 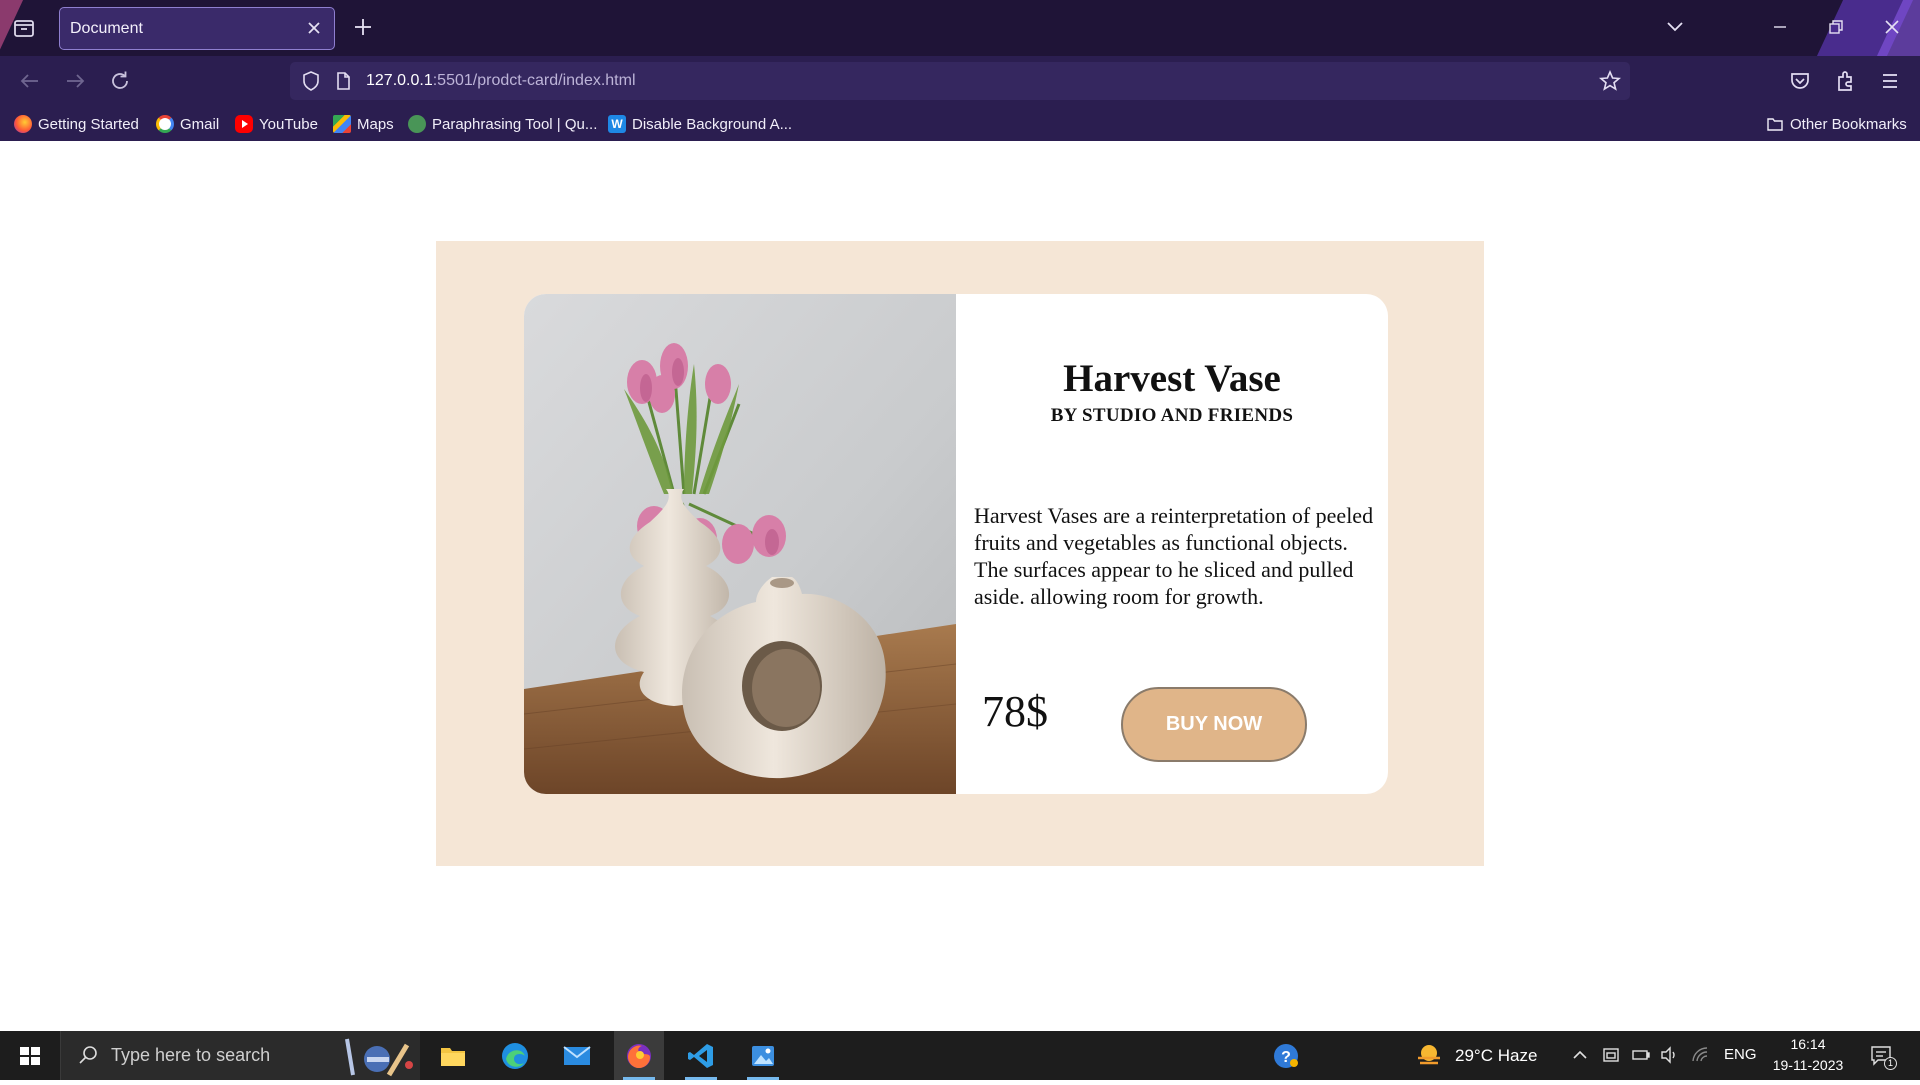 I want to click on bookmark-label: YouTube, so click(x=288, y=124).